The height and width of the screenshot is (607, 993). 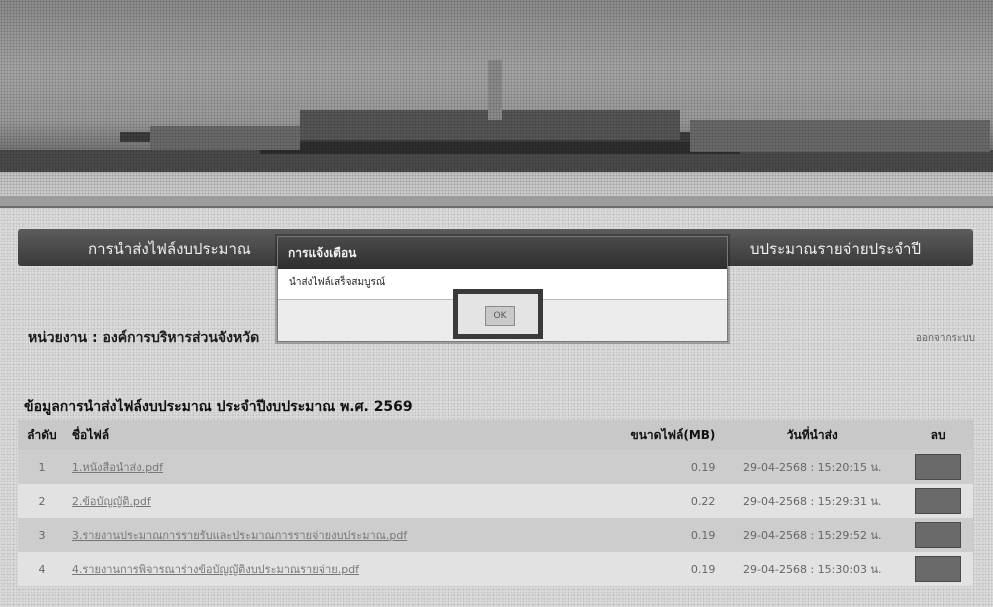 What do you see at coordinates (500, 148) in the screenshot?
I see `building-steps` at bounding box center [500, 148].